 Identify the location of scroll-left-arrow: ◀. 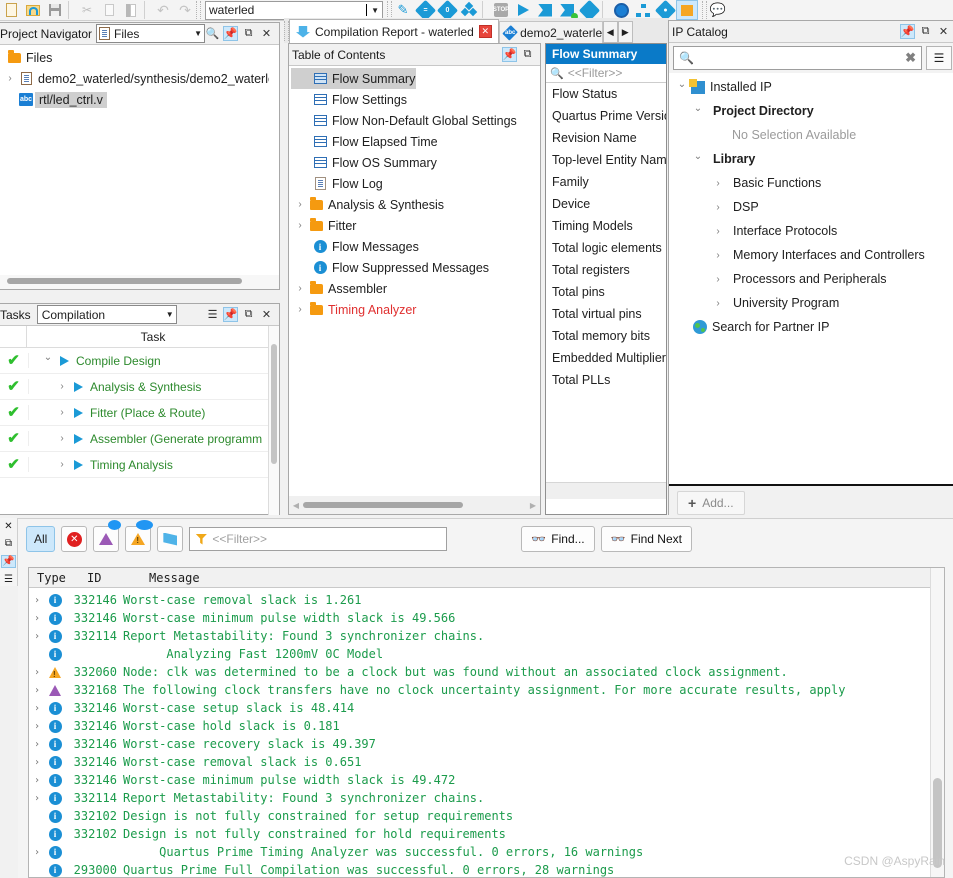
(296, 505).